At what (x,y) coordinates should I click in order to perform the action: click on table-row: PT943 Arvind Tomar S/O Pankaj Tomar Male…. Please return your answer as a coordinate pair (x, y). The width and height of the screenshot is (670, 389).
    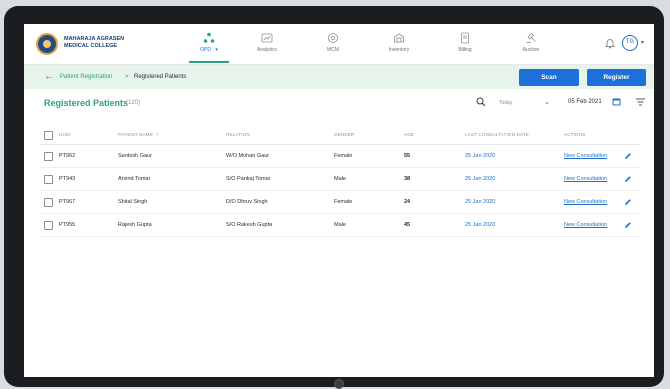
    Looking at the image, I should click on (340, 179).